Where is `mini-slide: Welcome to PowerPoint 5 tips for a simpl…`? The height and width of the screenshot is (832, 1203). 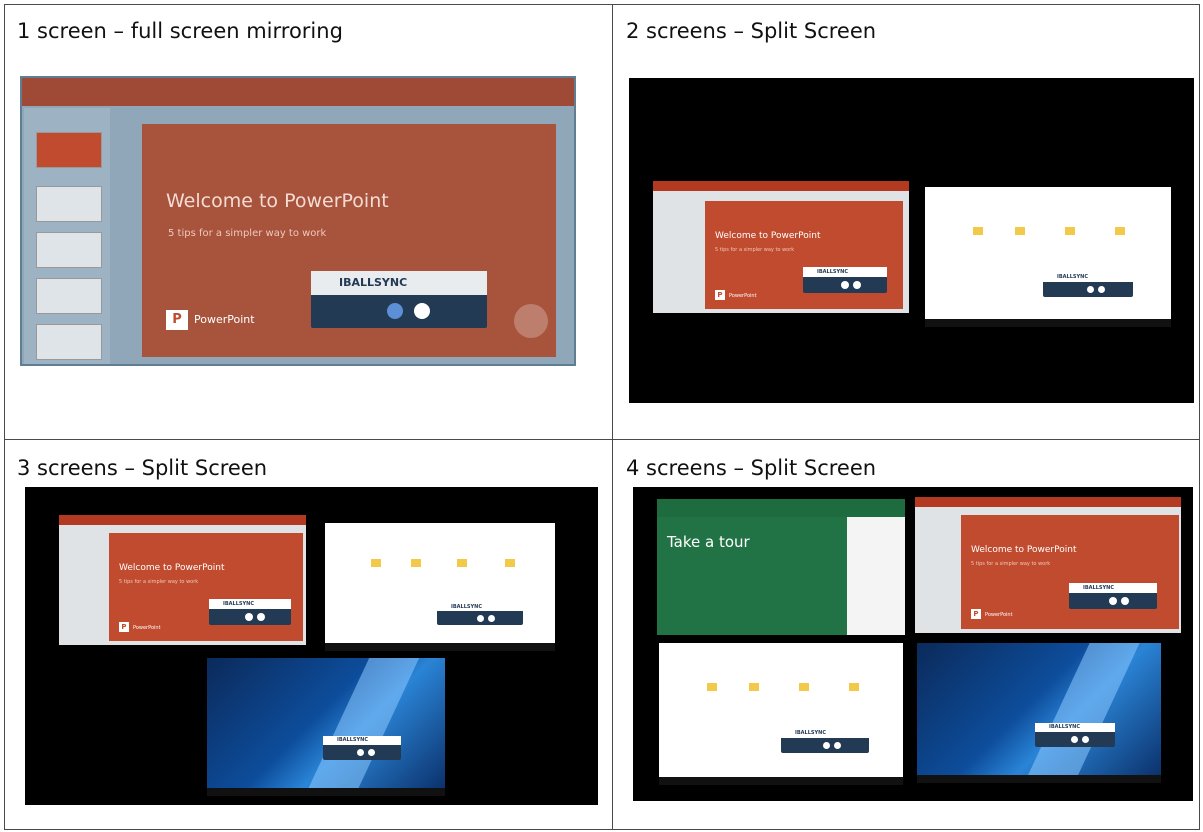
mini-slide: Welcome to PowerPoint 5 tips for a simpl… is located at coordinates (1070, 572).